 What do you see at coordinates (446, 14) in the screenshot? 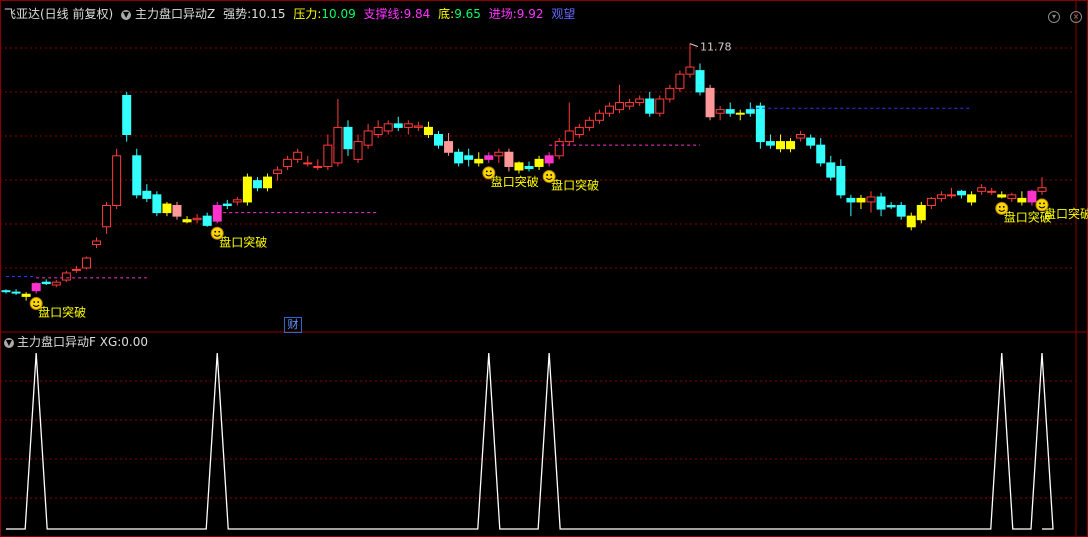
I see `bottom-label: 底:` at bounding box center [446, 14].